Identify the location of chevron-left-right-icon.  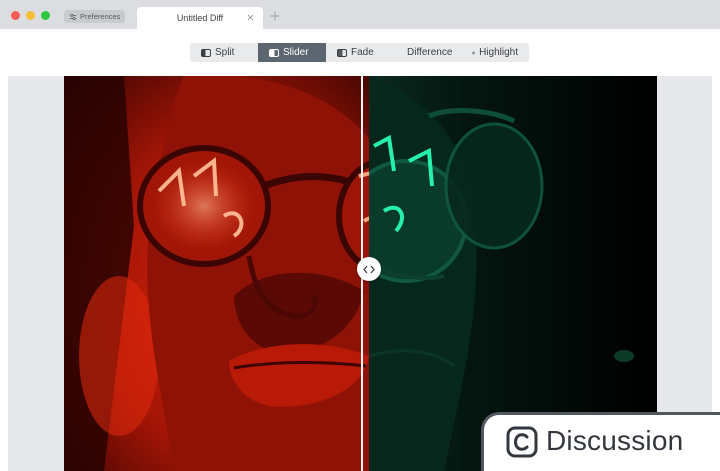
(369, 269).